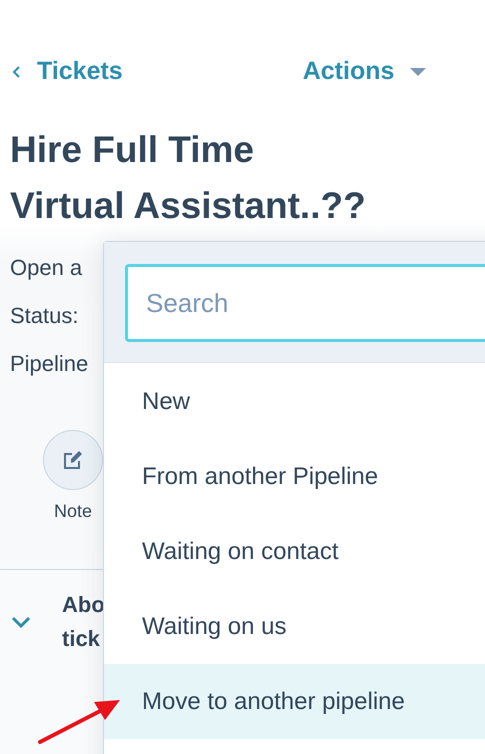 Image resolution: width=485 pixels, height=754 pixels. Describe the element at coordinates (49, 364) in the screenshot. I see `property-label: Pipeline` at that location.